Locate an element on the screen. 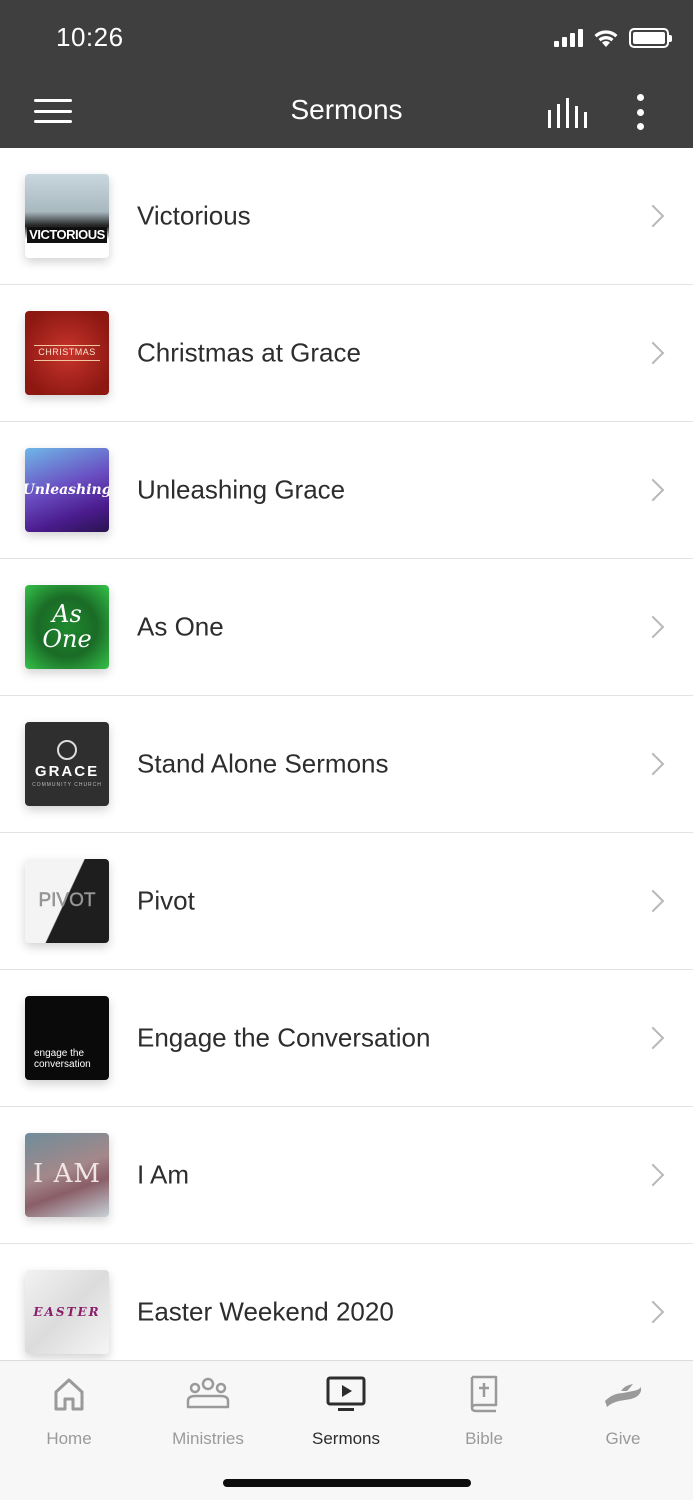 The image size is (693, 1500). series-title: Easter Weekend 2020 is located at coordinates (265, 1311).